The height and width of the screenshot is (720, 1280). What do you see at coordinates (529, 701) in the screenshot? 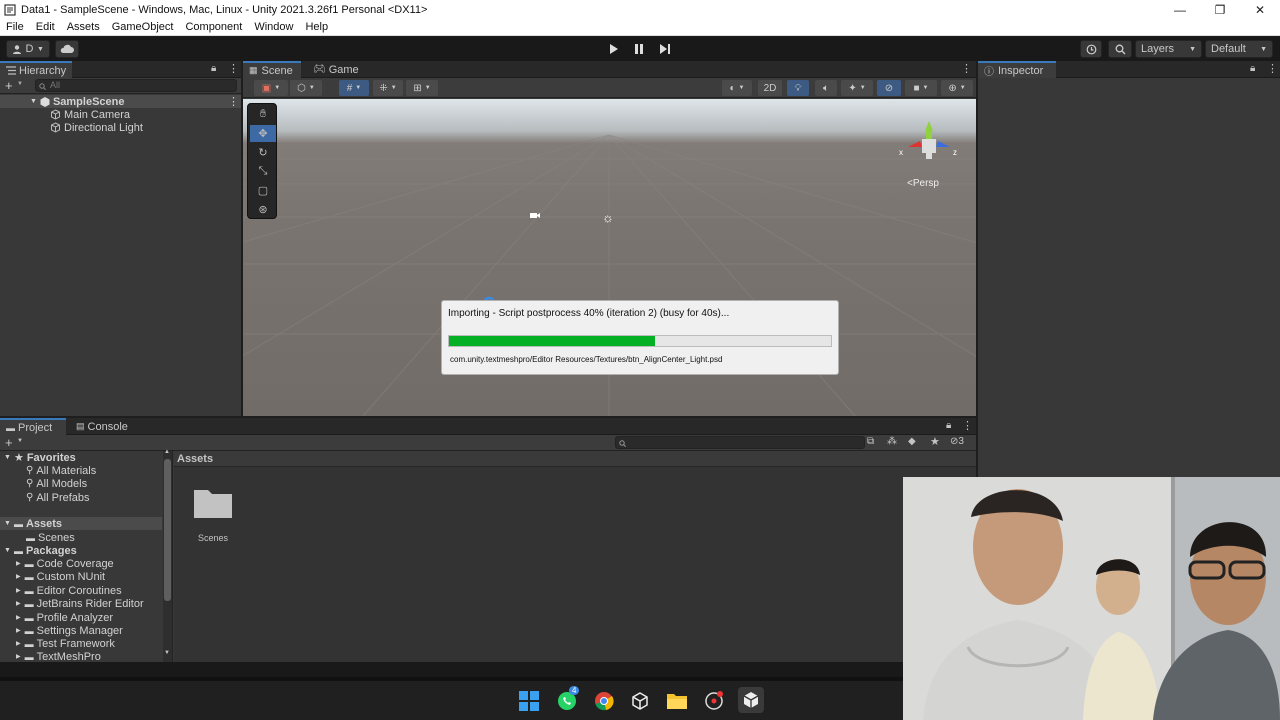
I see `windows-start-button` at bounding box center [529, 701].